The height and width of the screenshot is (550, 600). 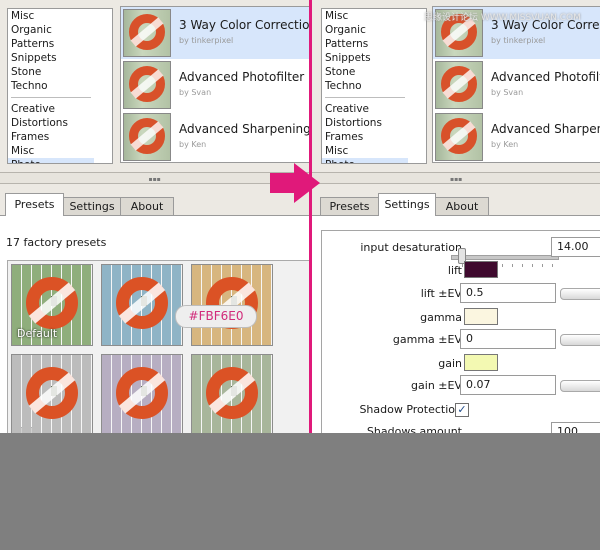 I want to click on shadow-protection-label: Shadow Protection, so click(x=410, y=409).